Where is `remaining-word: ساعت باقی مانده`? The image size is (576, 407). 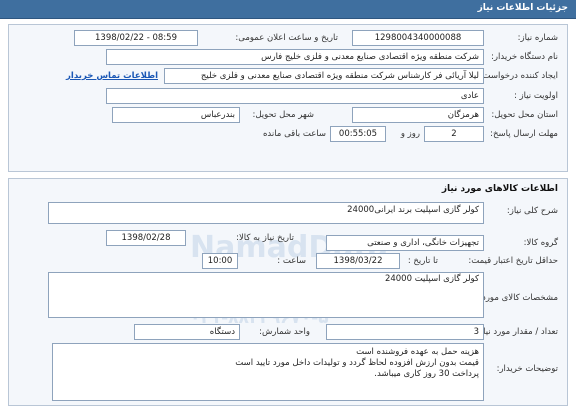 remaining-word: ساعت باقی مانده is located at coordinates (294, 134).